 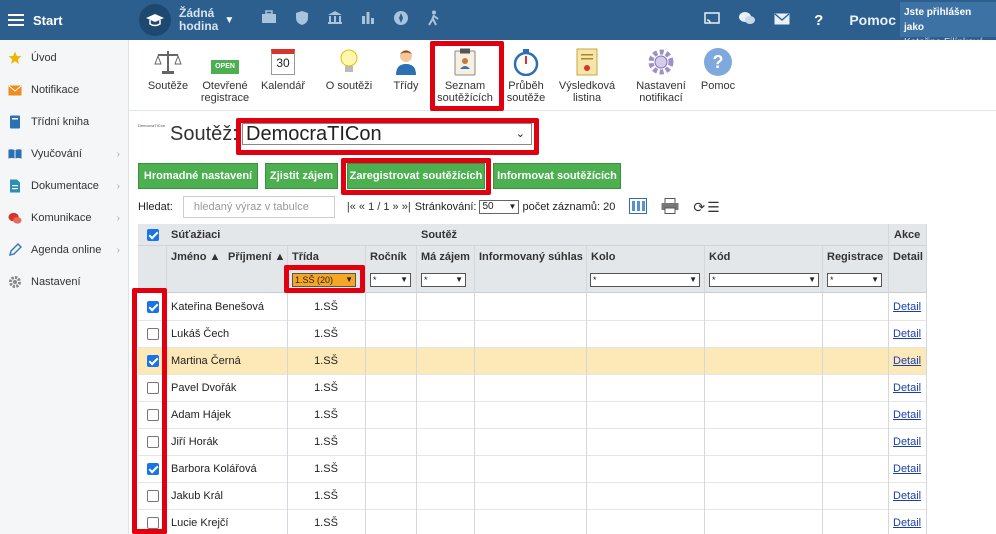 What do you see at coordinates (198, 176) in the screenshot?
I see `hromadne-nastaveni-button: Hromadné nastavení` at bounding box center [198, 176].